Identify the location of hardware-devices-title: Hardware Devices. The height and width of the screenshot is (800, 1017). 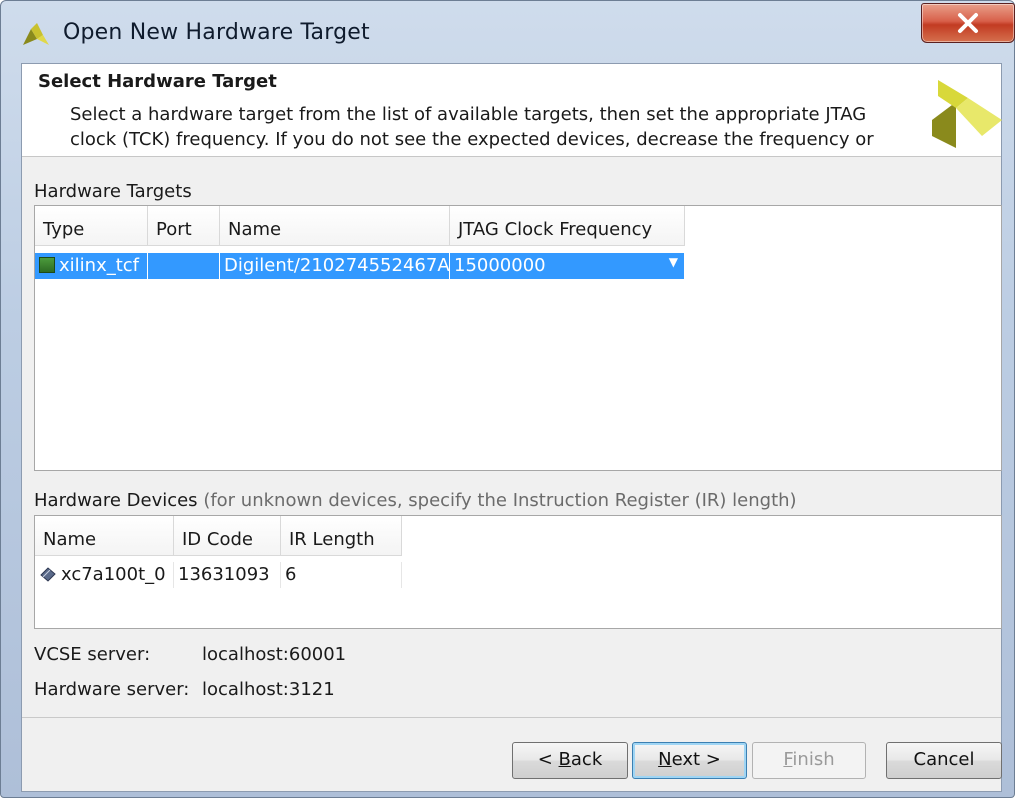
(116, 500).